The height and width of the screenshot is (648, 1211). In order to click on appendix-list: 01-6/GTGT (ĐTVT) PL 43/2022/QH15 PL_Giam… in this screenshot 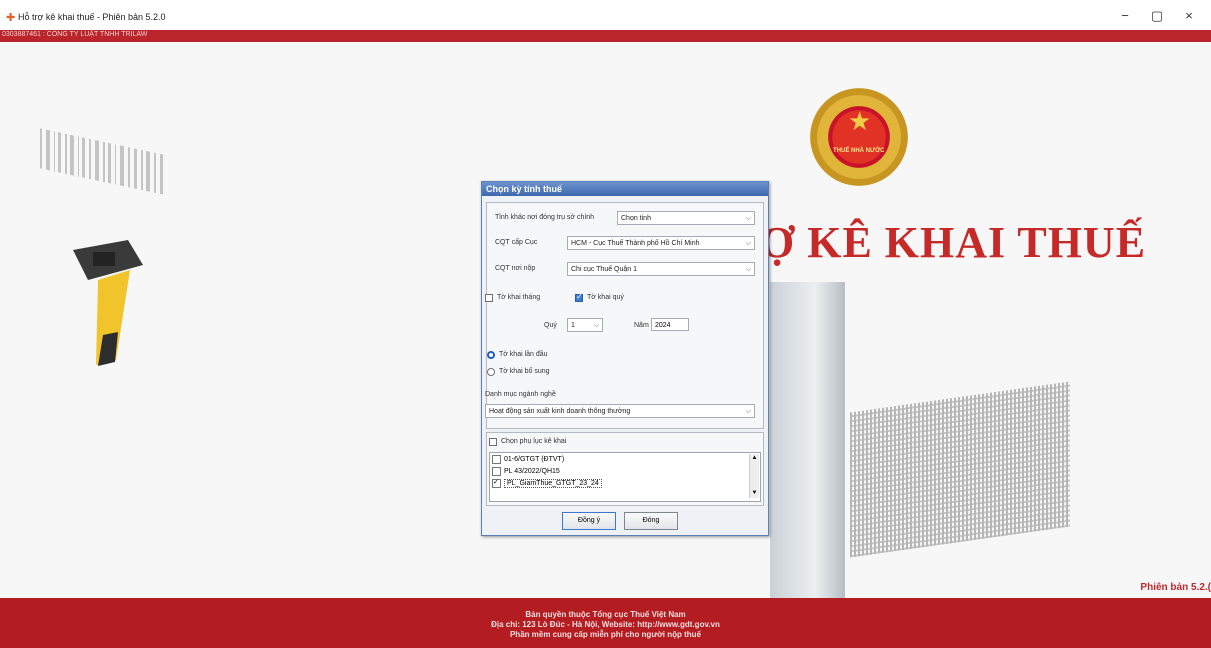, I will do `click(625, 477)`.